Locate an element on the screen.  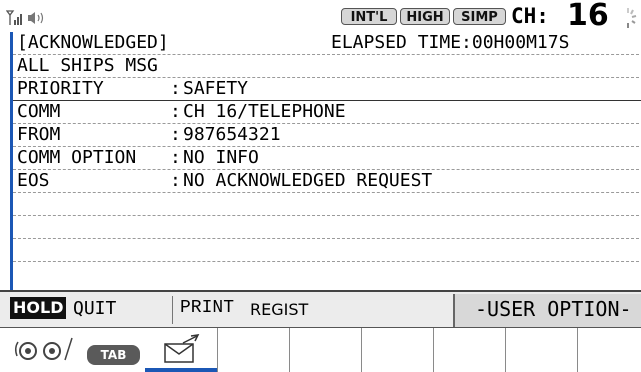
quit-softkey: QUIT is located at coordinates (94, 308).